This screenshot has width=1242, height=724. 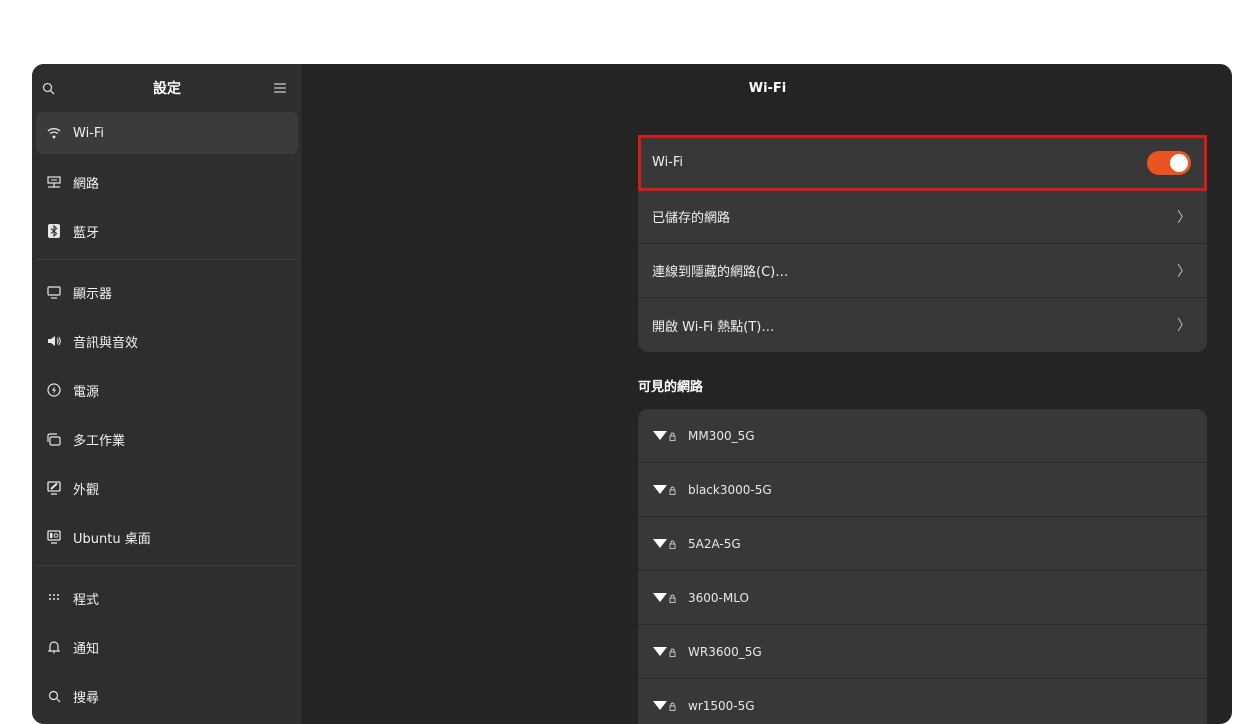 What do you see at coordinates (167, 414) in the screenshot?
I see `sidebar-list: 顯示器 音訊與音效 電源 多工作業 外觀 Ubuntu 桌面` at bounding box center [167, 414].